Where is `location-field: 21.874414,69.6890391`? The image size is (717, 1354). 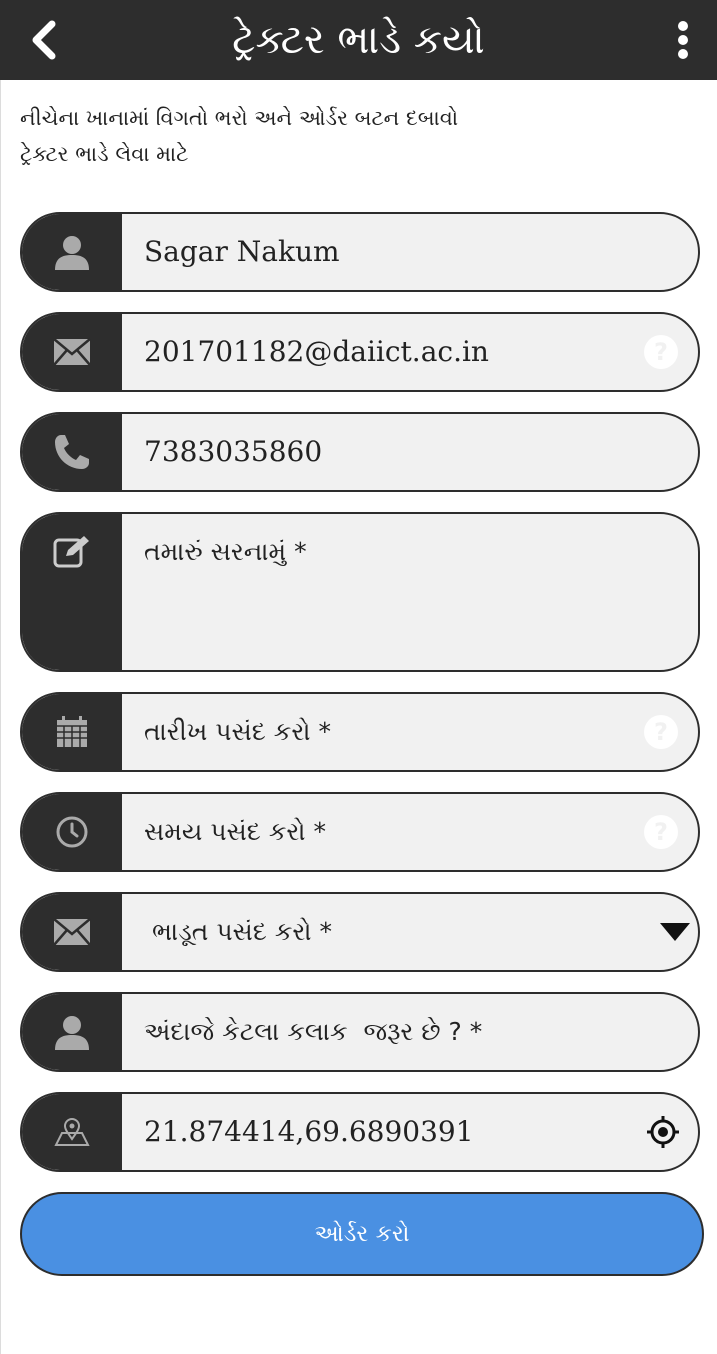 location-field: 21.874414,69.6890391 is located at coordinates (360, 1132).